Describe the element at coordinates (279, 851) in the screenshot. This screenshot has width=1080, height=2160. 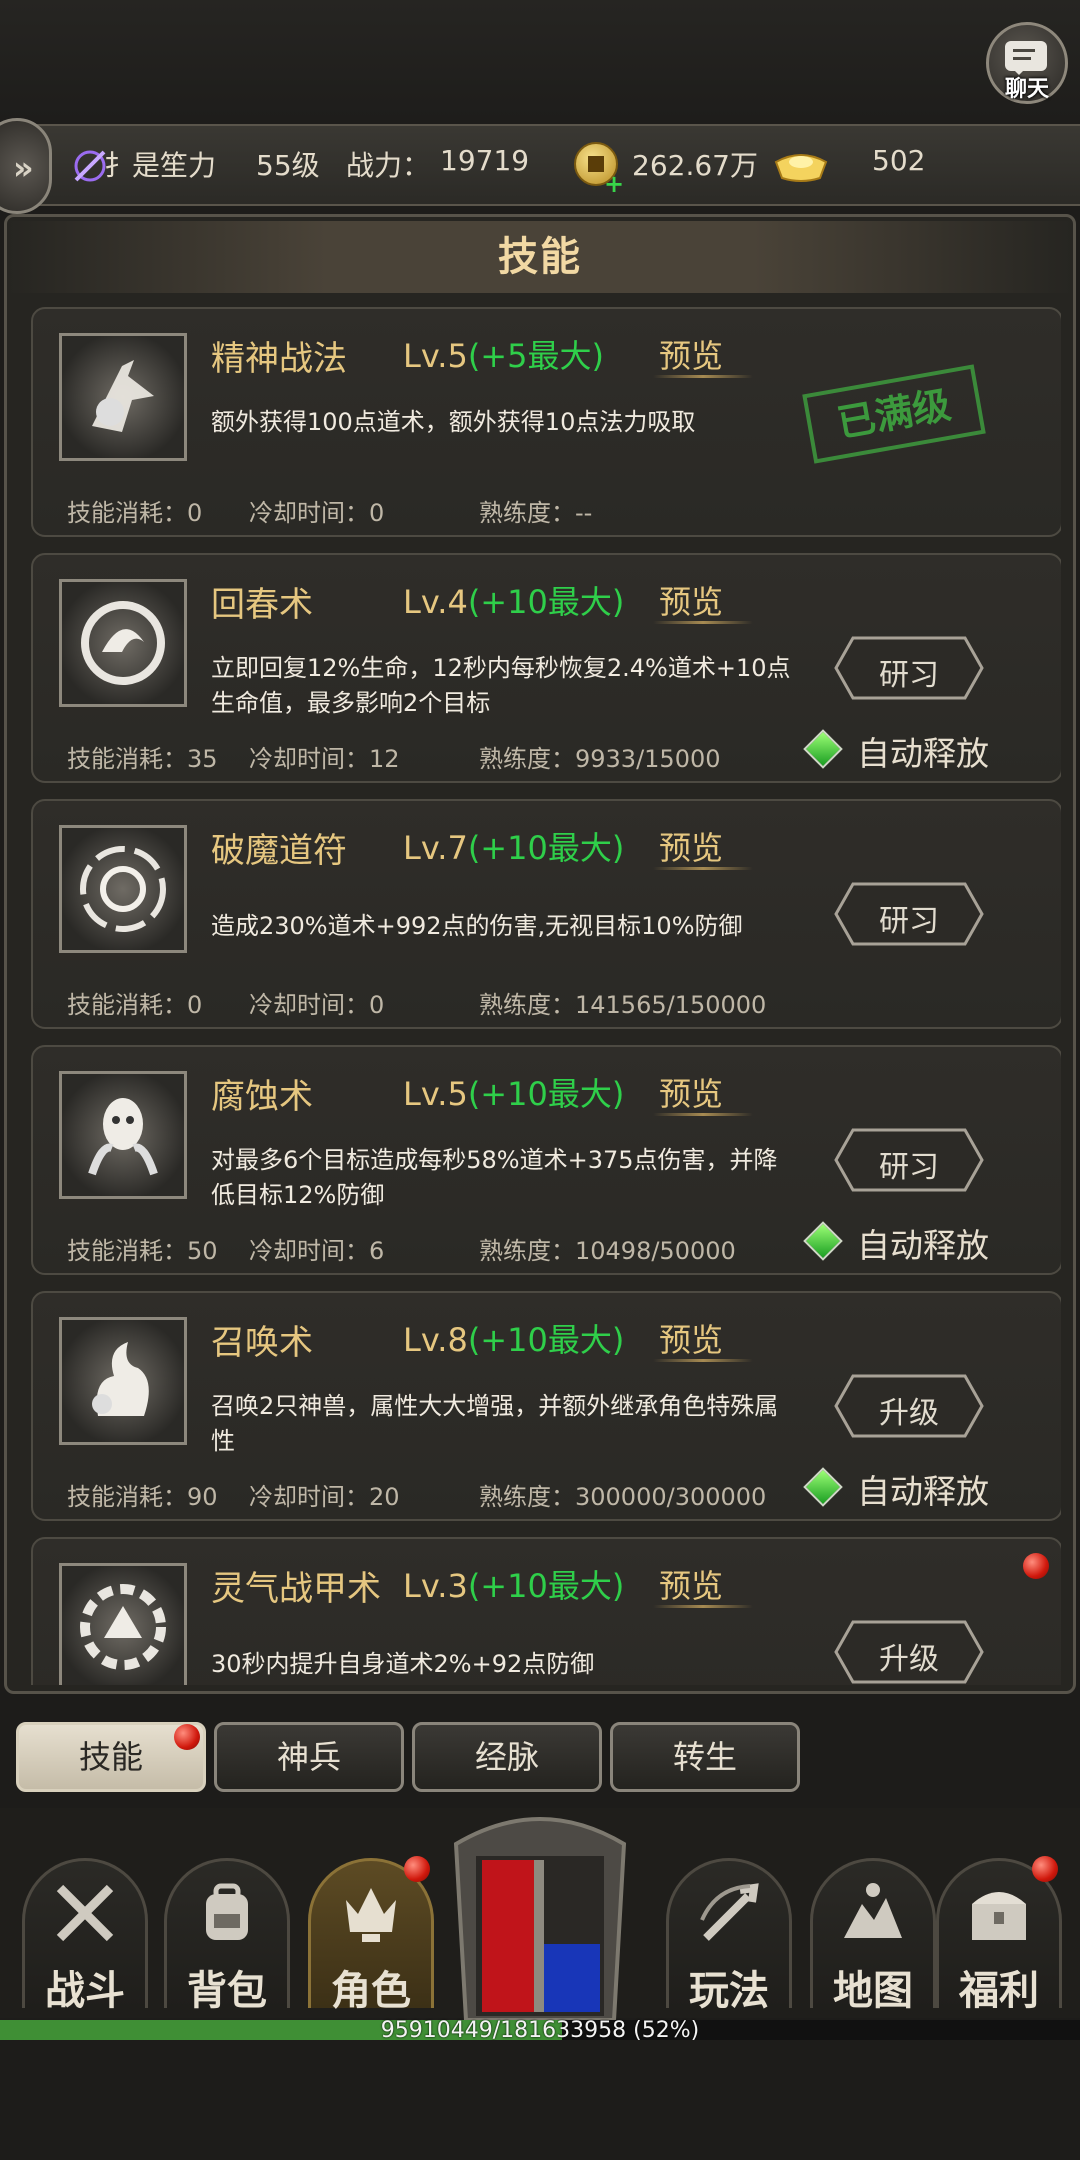
I see `skill-name: 破魔道符` at that location.